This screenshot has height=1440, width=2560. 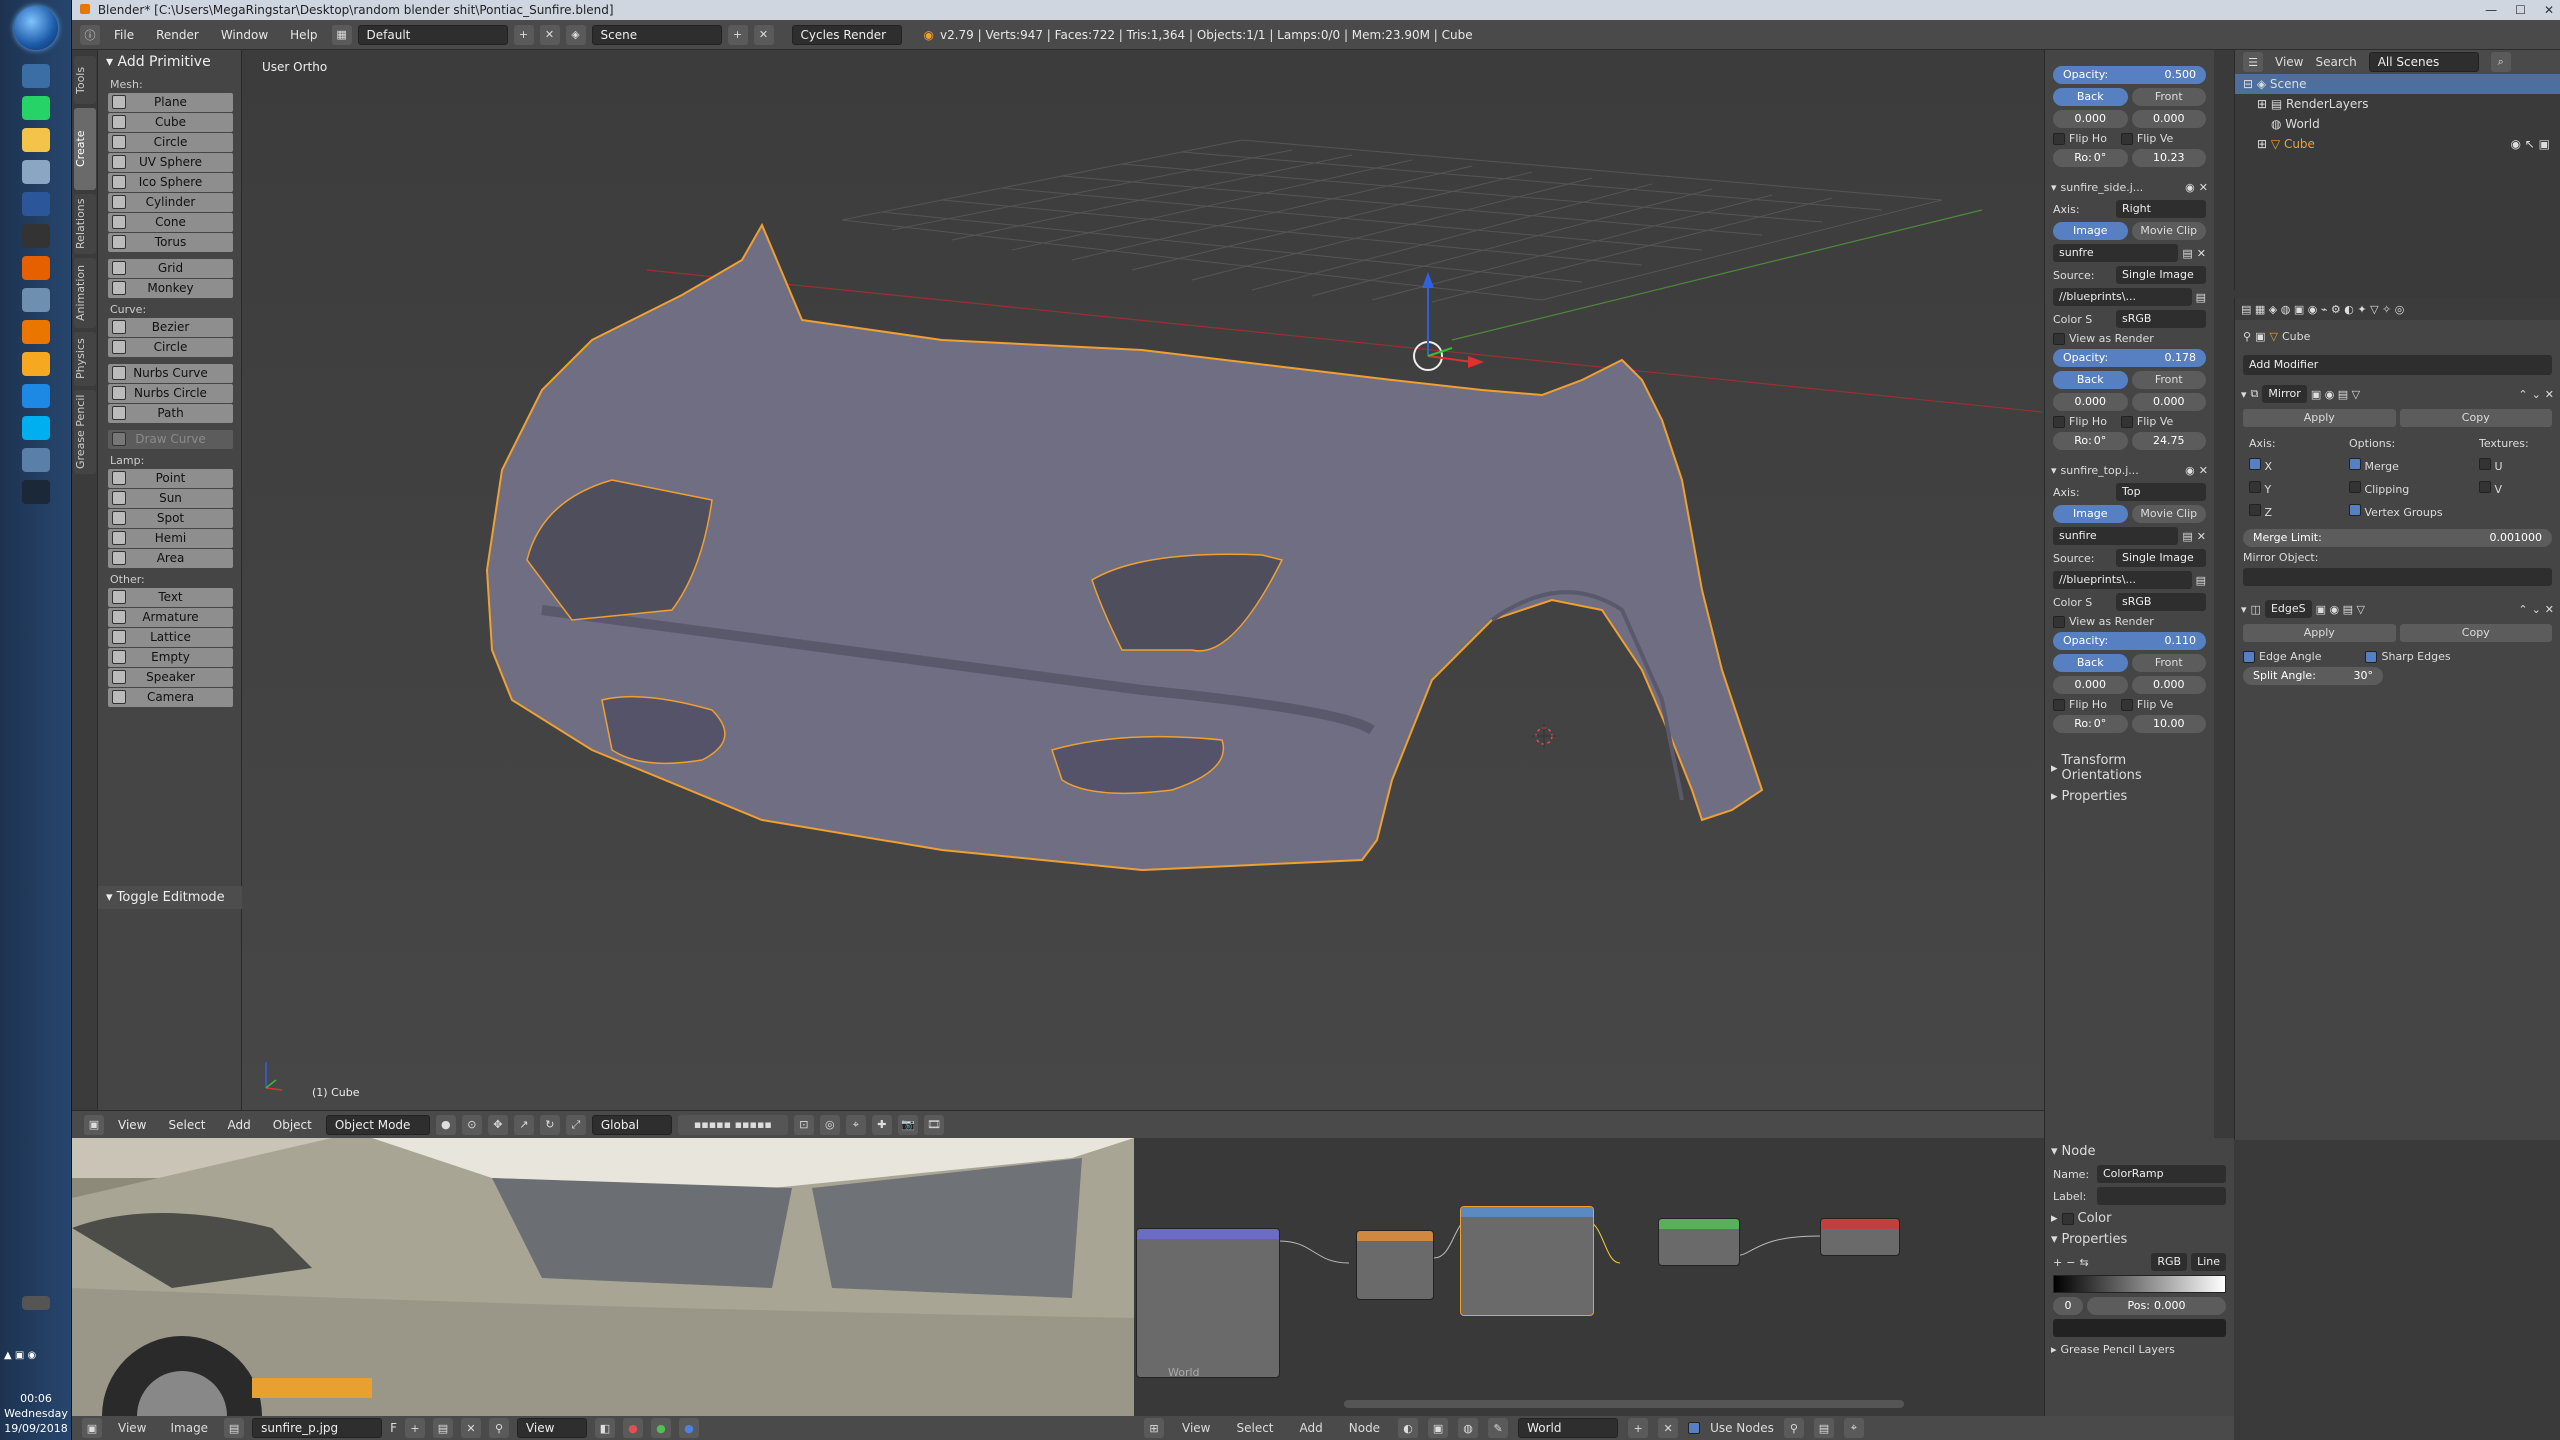 I want to click on add-curve-button: Nurbs Curve, so click(x=170, y=373).